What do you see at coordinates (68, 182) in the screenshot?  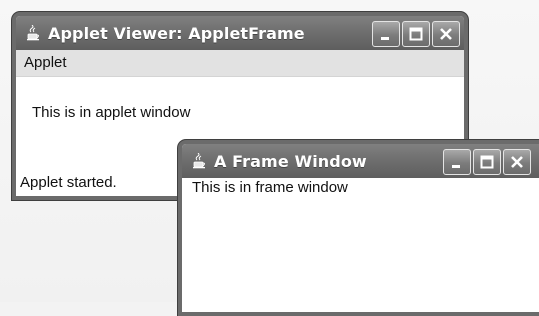 I see `applet-status-text: Applet started.` at bounding box center [68, 182].